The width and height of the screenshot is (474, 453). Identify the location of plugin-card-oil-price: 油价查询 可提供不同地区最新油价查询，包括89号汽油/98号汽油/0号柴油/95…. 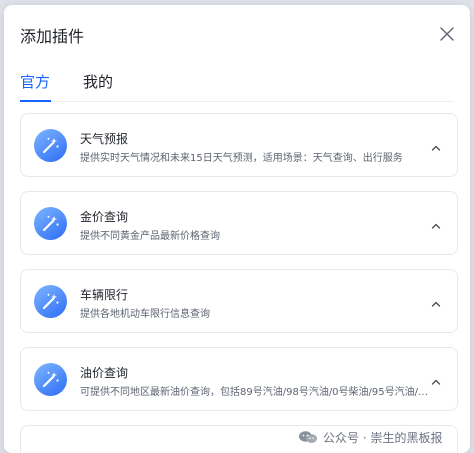
(239, 379).